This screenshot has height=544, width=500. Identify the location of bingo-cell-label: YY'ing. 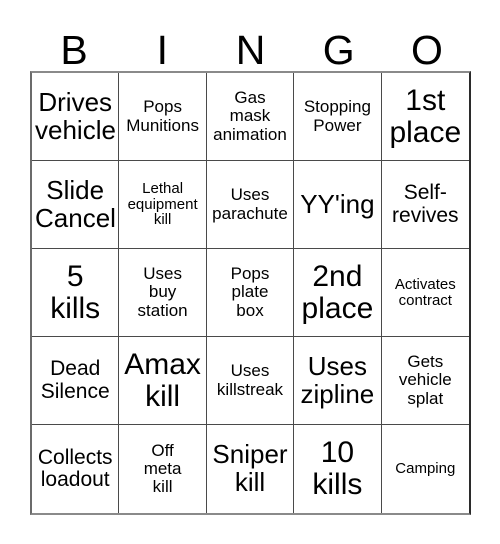
(337, 203).